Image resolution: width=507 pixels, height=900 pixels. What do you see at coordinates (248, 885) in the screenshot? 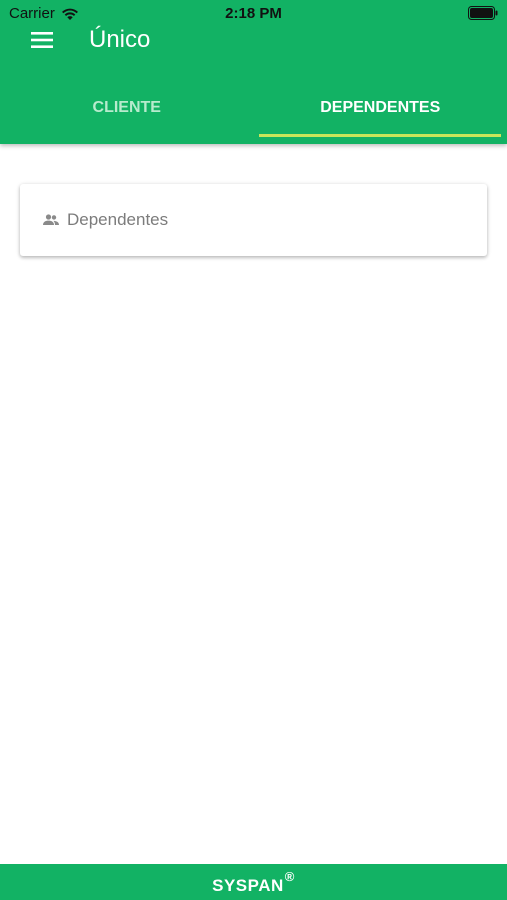
I see `brand-name: SYSPAN` at bounding box center [248, 885].